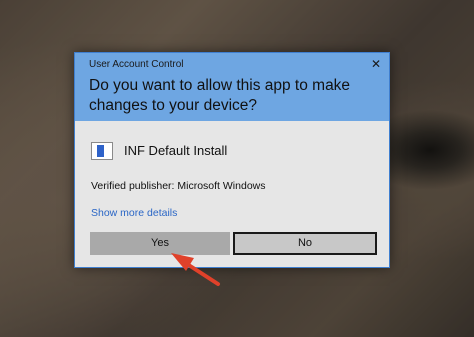 This screenshot has height=337, width=474. I want to click on installer-window-icon, so click(102, 151).